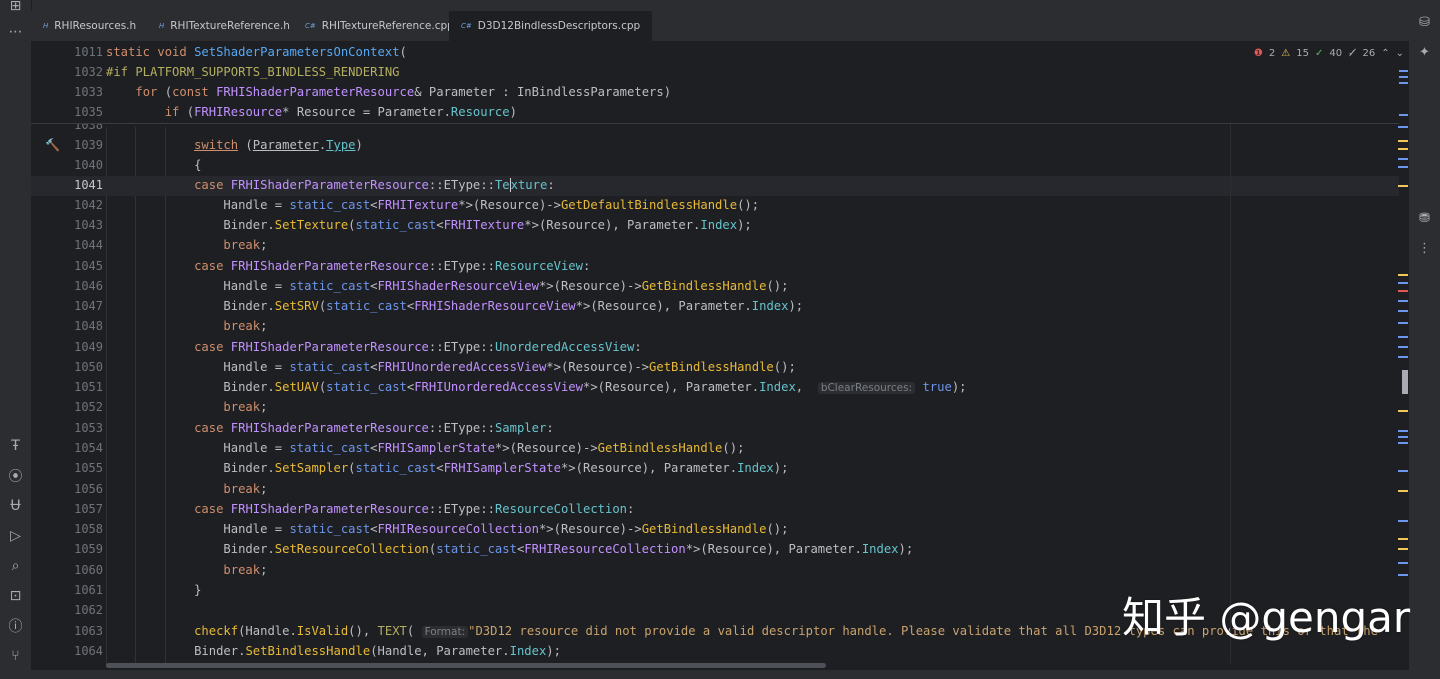 This screenshot has height=679, width=1440. What do you see at coordinates (89, 26) in the screenshot?
I see `tab-rhiresources-h: H RHIResources.h` at bounding box center [89, 26].